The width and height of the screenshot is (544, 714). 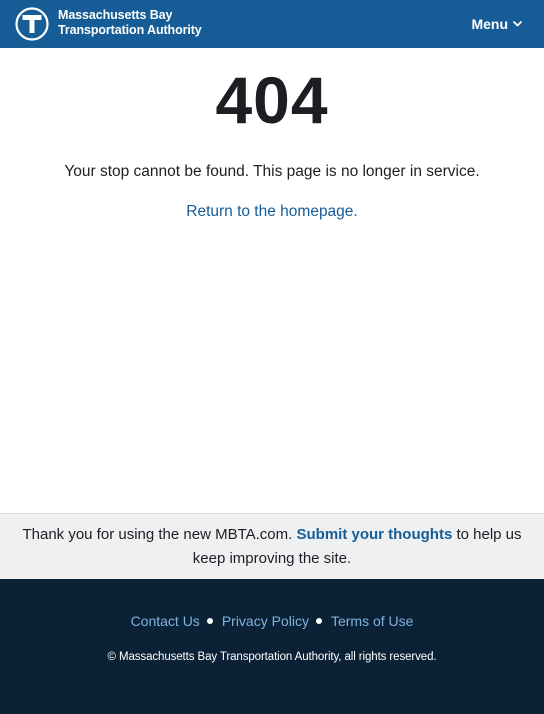 I want to click on contact-us-link: Contact Us, so click(x=165, y=621).